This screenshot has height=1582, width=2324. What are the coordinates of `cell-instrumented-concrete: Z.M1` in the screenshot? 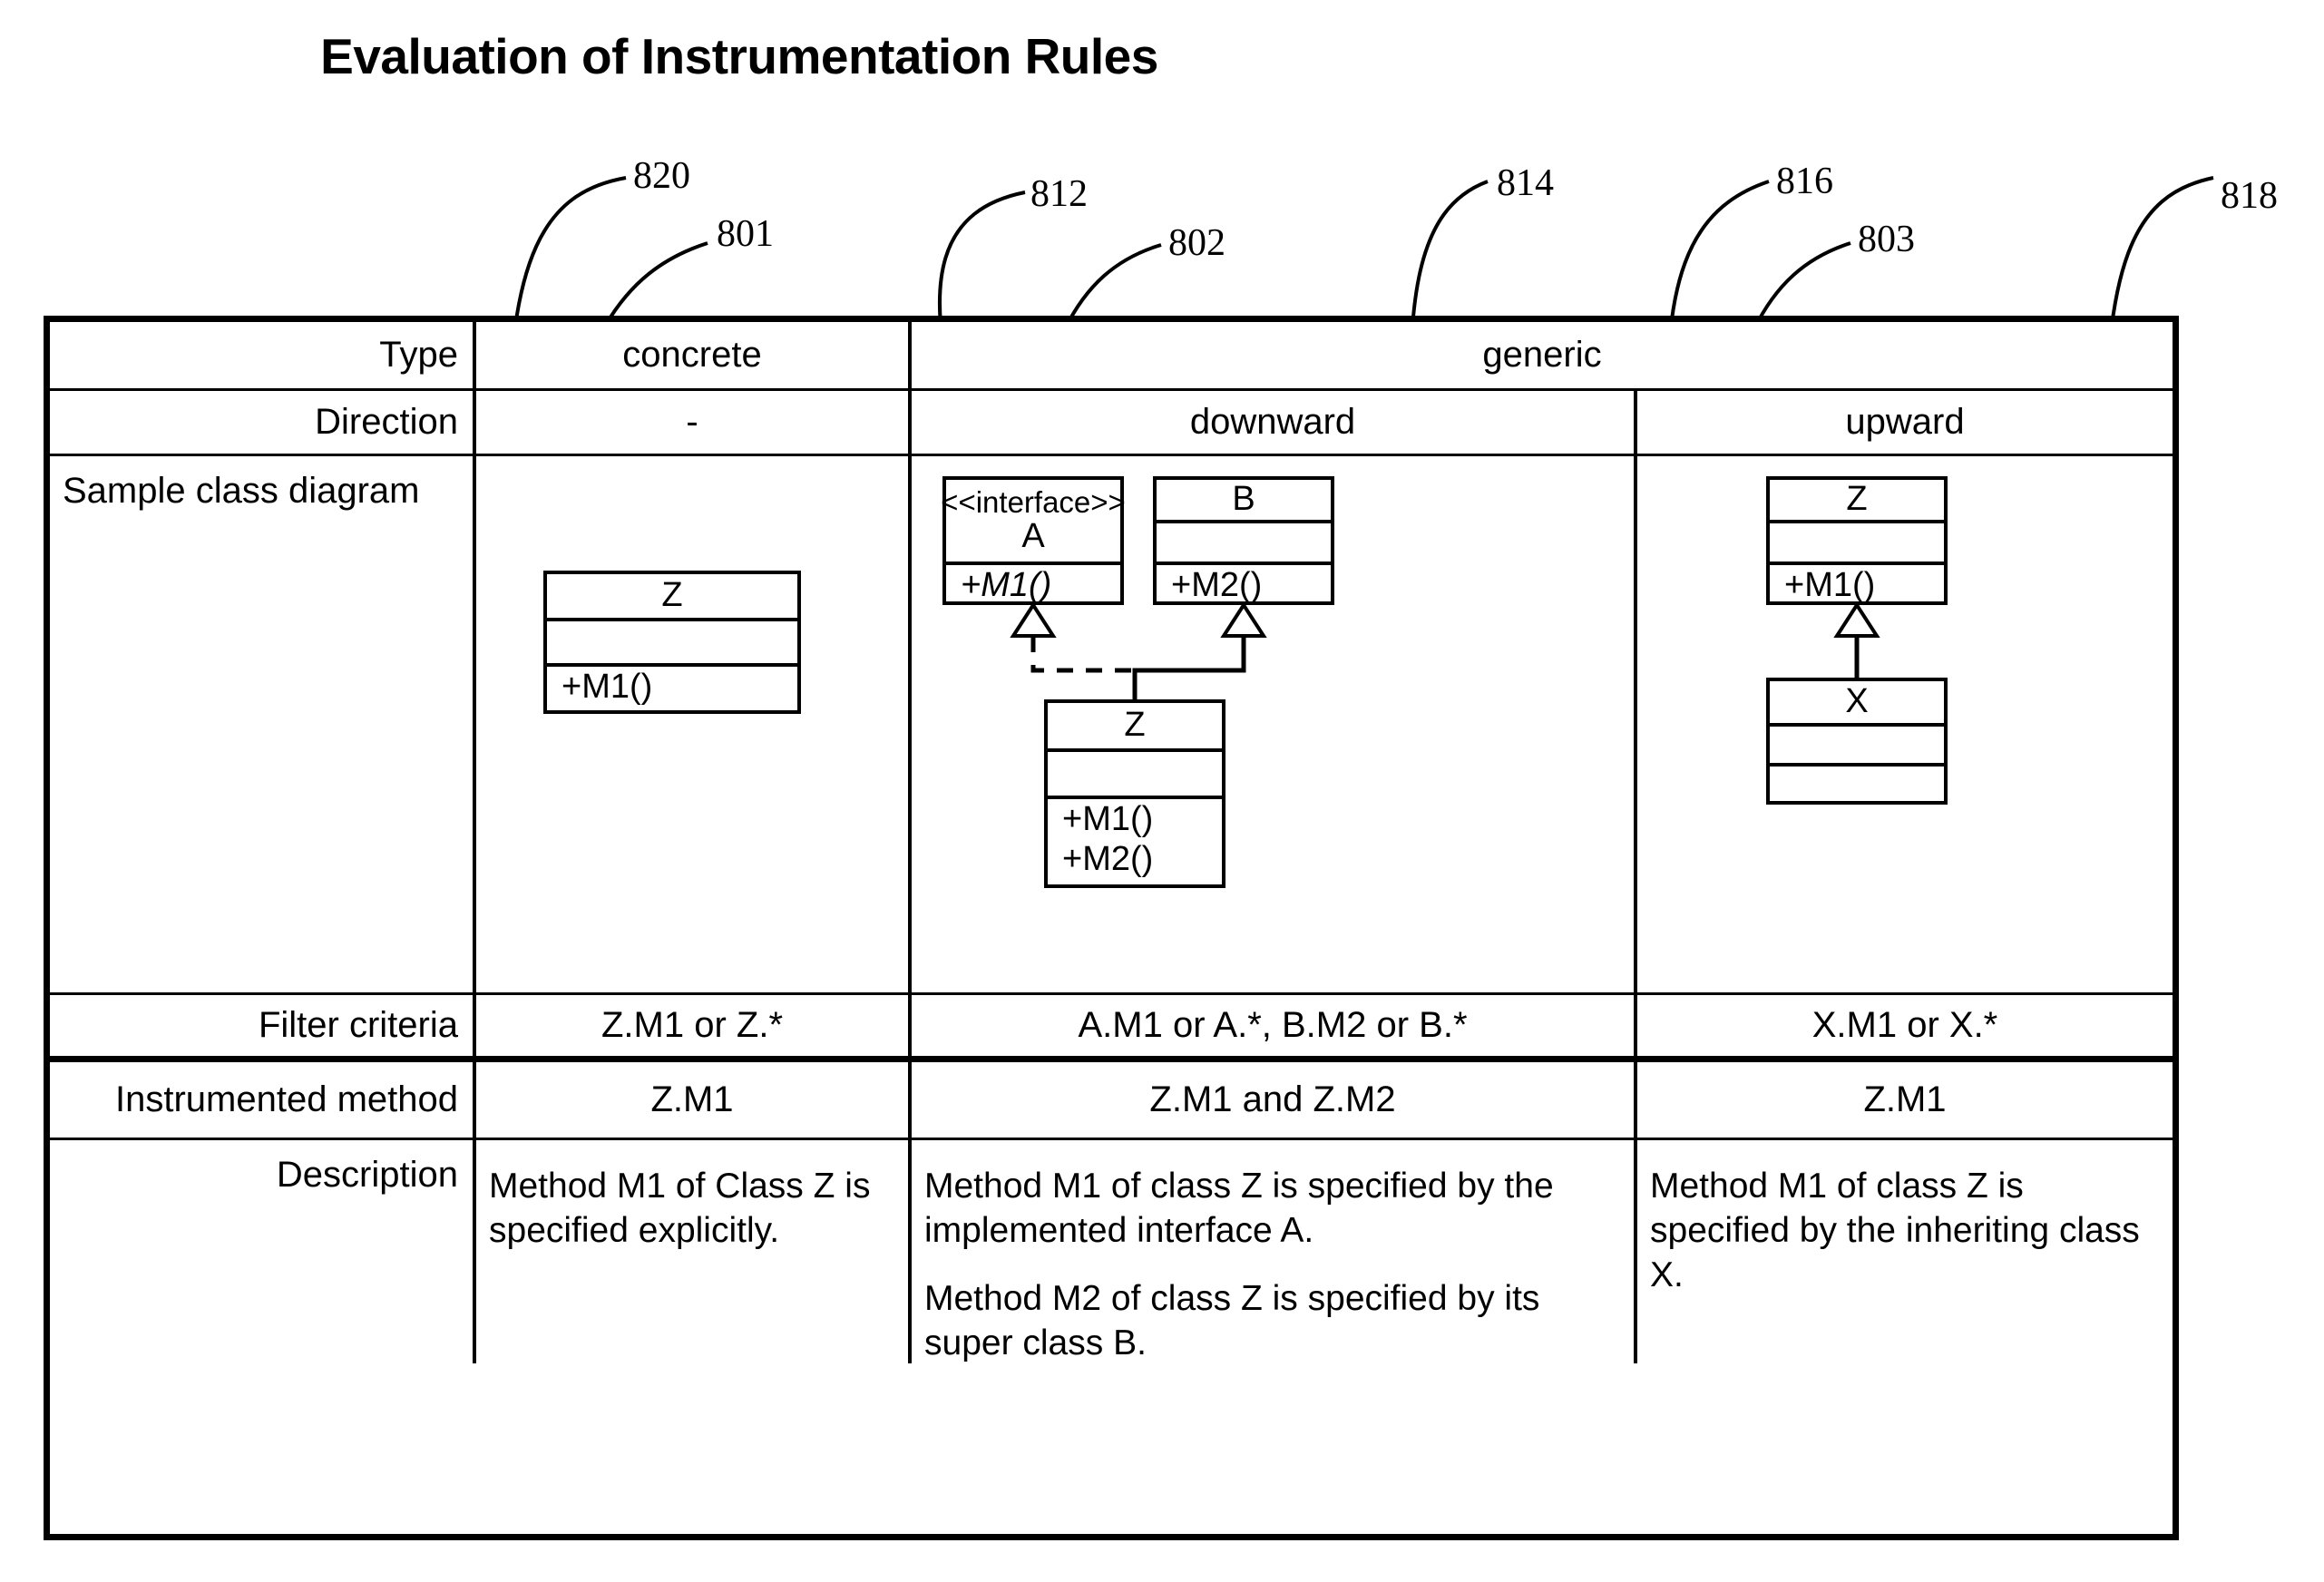 It's located at (694, 1100).